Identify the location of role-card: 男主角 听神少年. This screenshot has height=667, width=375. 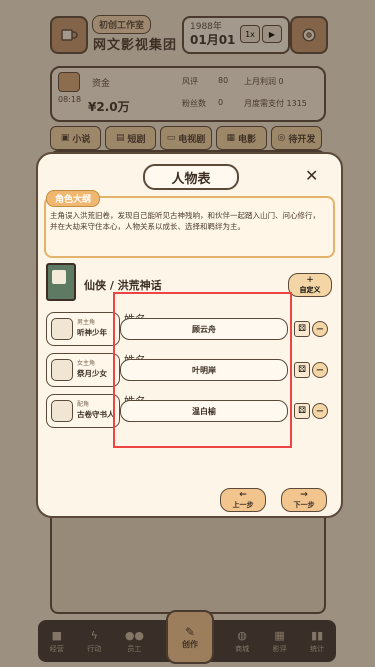
(83, 329).